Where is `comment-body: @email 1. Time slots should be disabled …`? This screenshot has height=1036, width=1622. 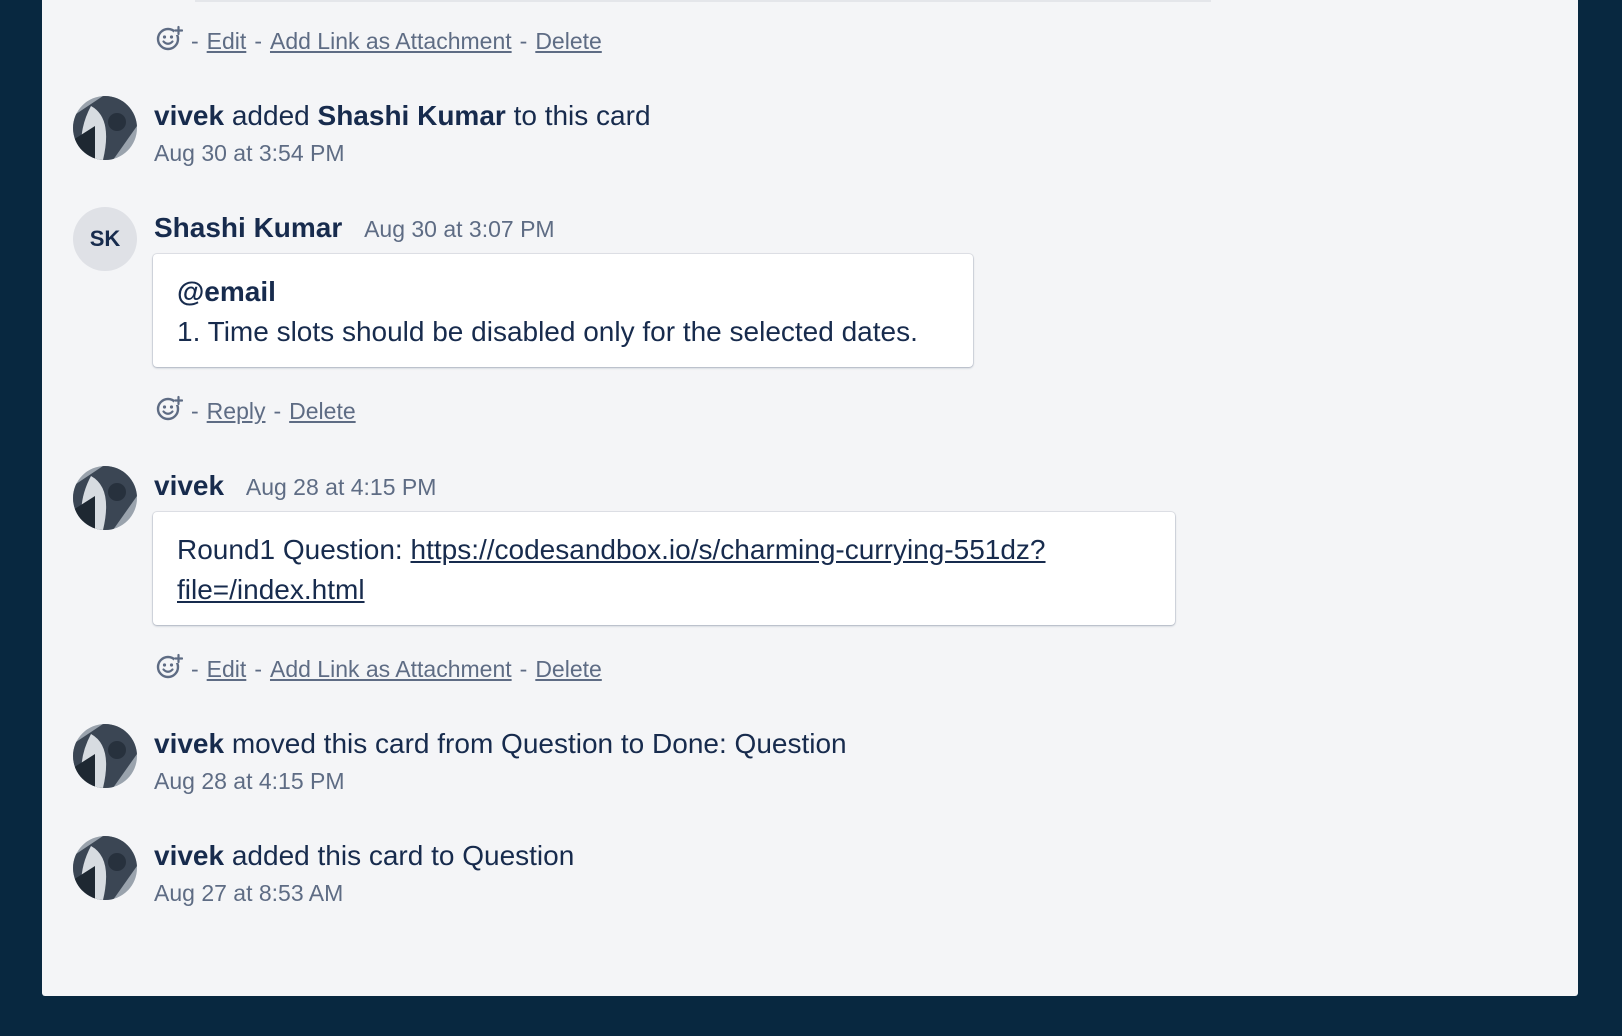 comment-body: @email 1. Time slots should be disabled … is located at coordinates (563, 310).